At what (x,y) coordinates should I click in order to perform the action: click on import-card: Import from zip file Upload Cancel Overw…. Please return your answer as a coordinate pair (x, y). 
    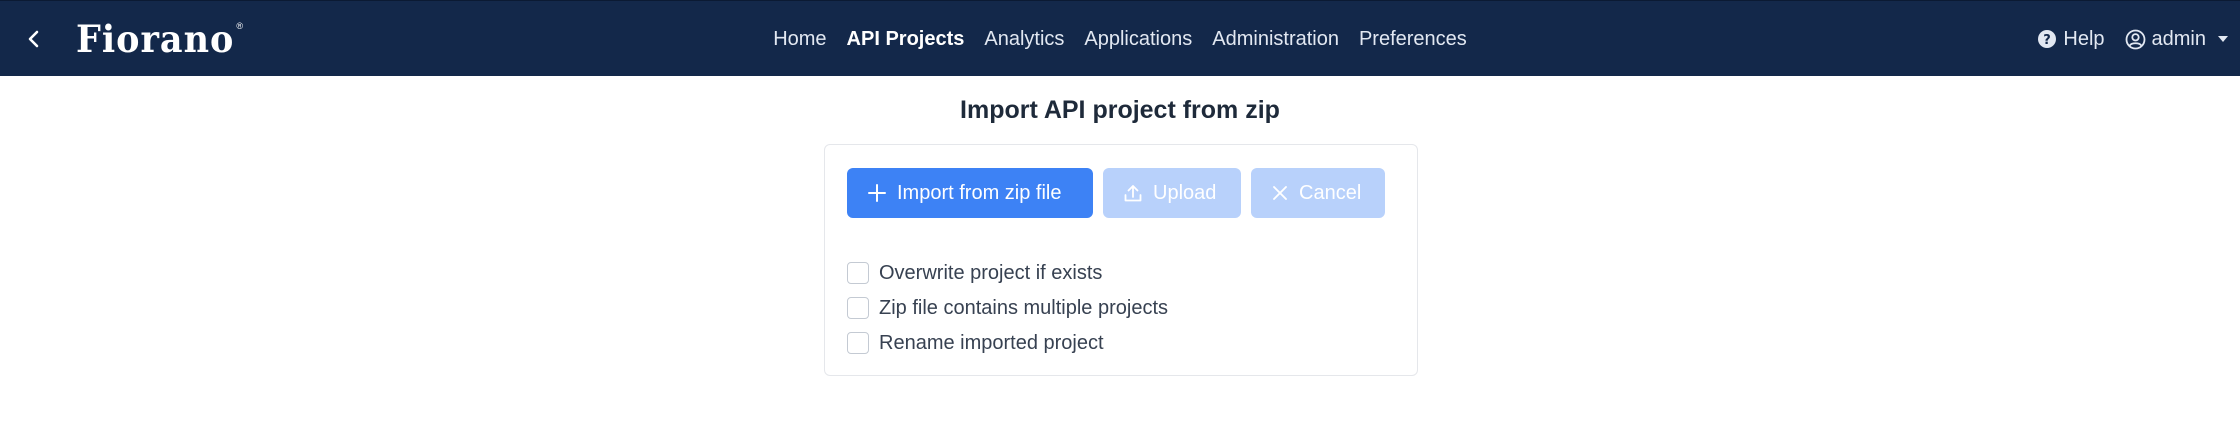
    Looking at the image, I should click on (1121, 260).